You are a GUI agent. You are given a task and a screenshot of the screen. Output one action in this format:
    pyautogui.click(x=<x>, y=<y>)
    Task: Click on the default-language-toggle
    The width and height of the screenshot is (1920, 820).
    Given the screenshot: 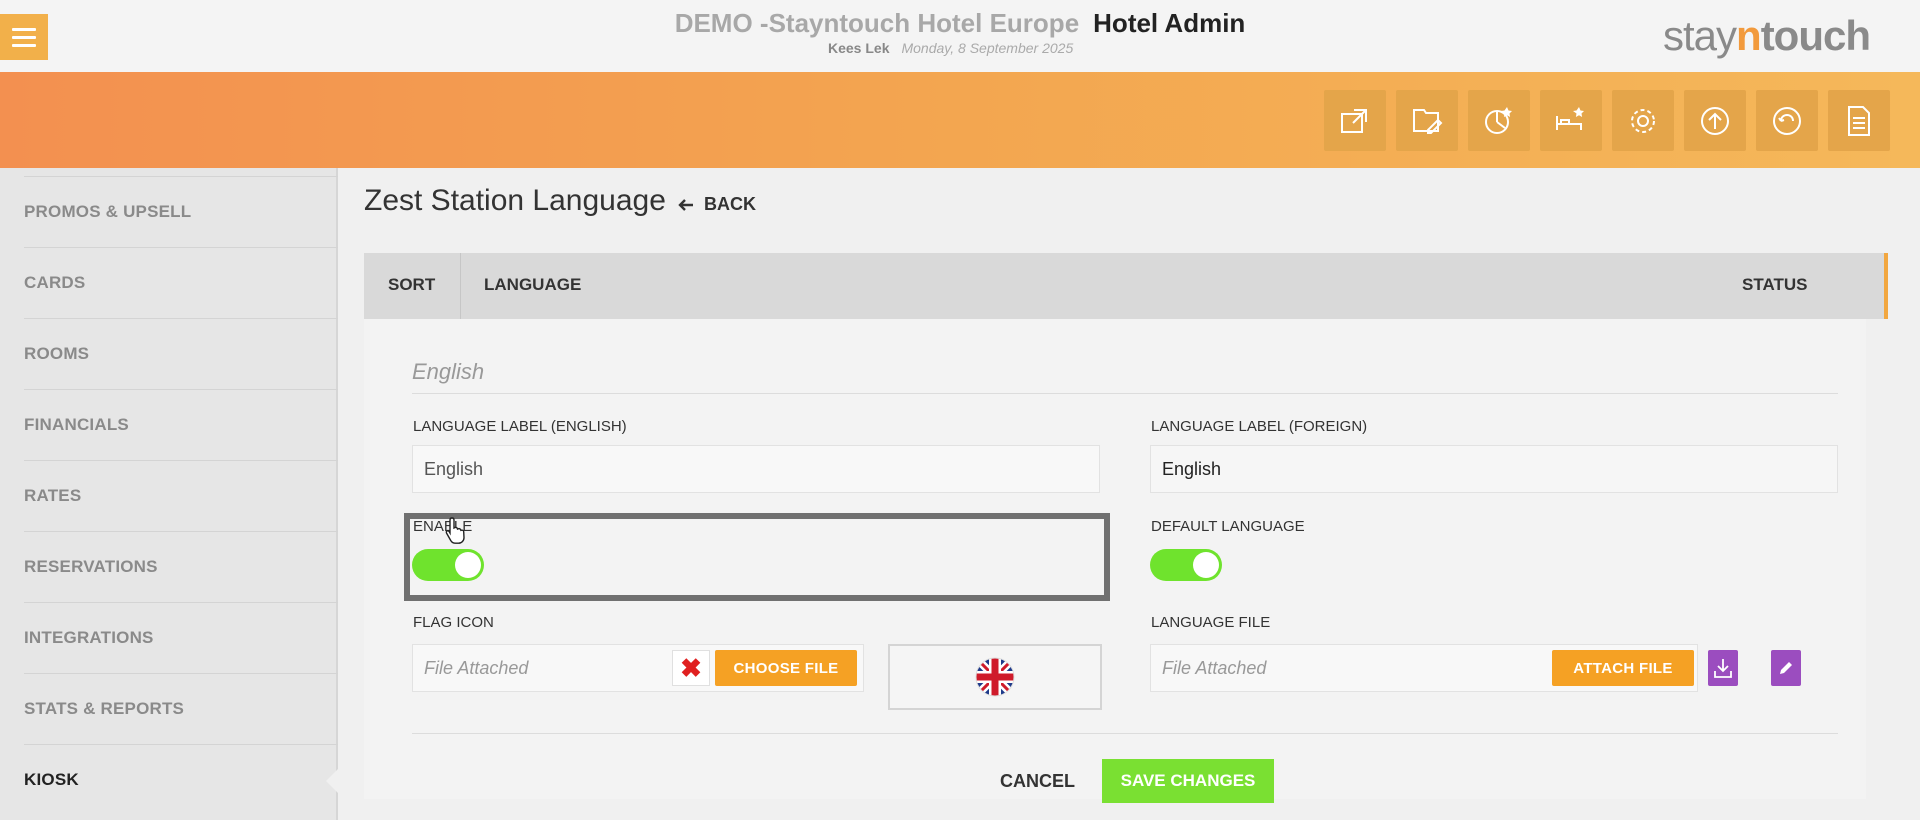 What is the action you would take?
    pyautogui.click(x=1186, y=565)
    